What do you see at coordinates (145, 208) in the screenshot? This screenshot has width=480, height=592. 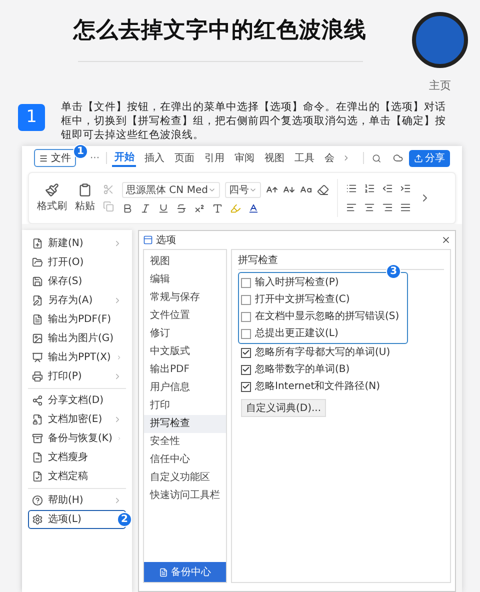 I see `italic-icon` at bounding box center [145, 208].